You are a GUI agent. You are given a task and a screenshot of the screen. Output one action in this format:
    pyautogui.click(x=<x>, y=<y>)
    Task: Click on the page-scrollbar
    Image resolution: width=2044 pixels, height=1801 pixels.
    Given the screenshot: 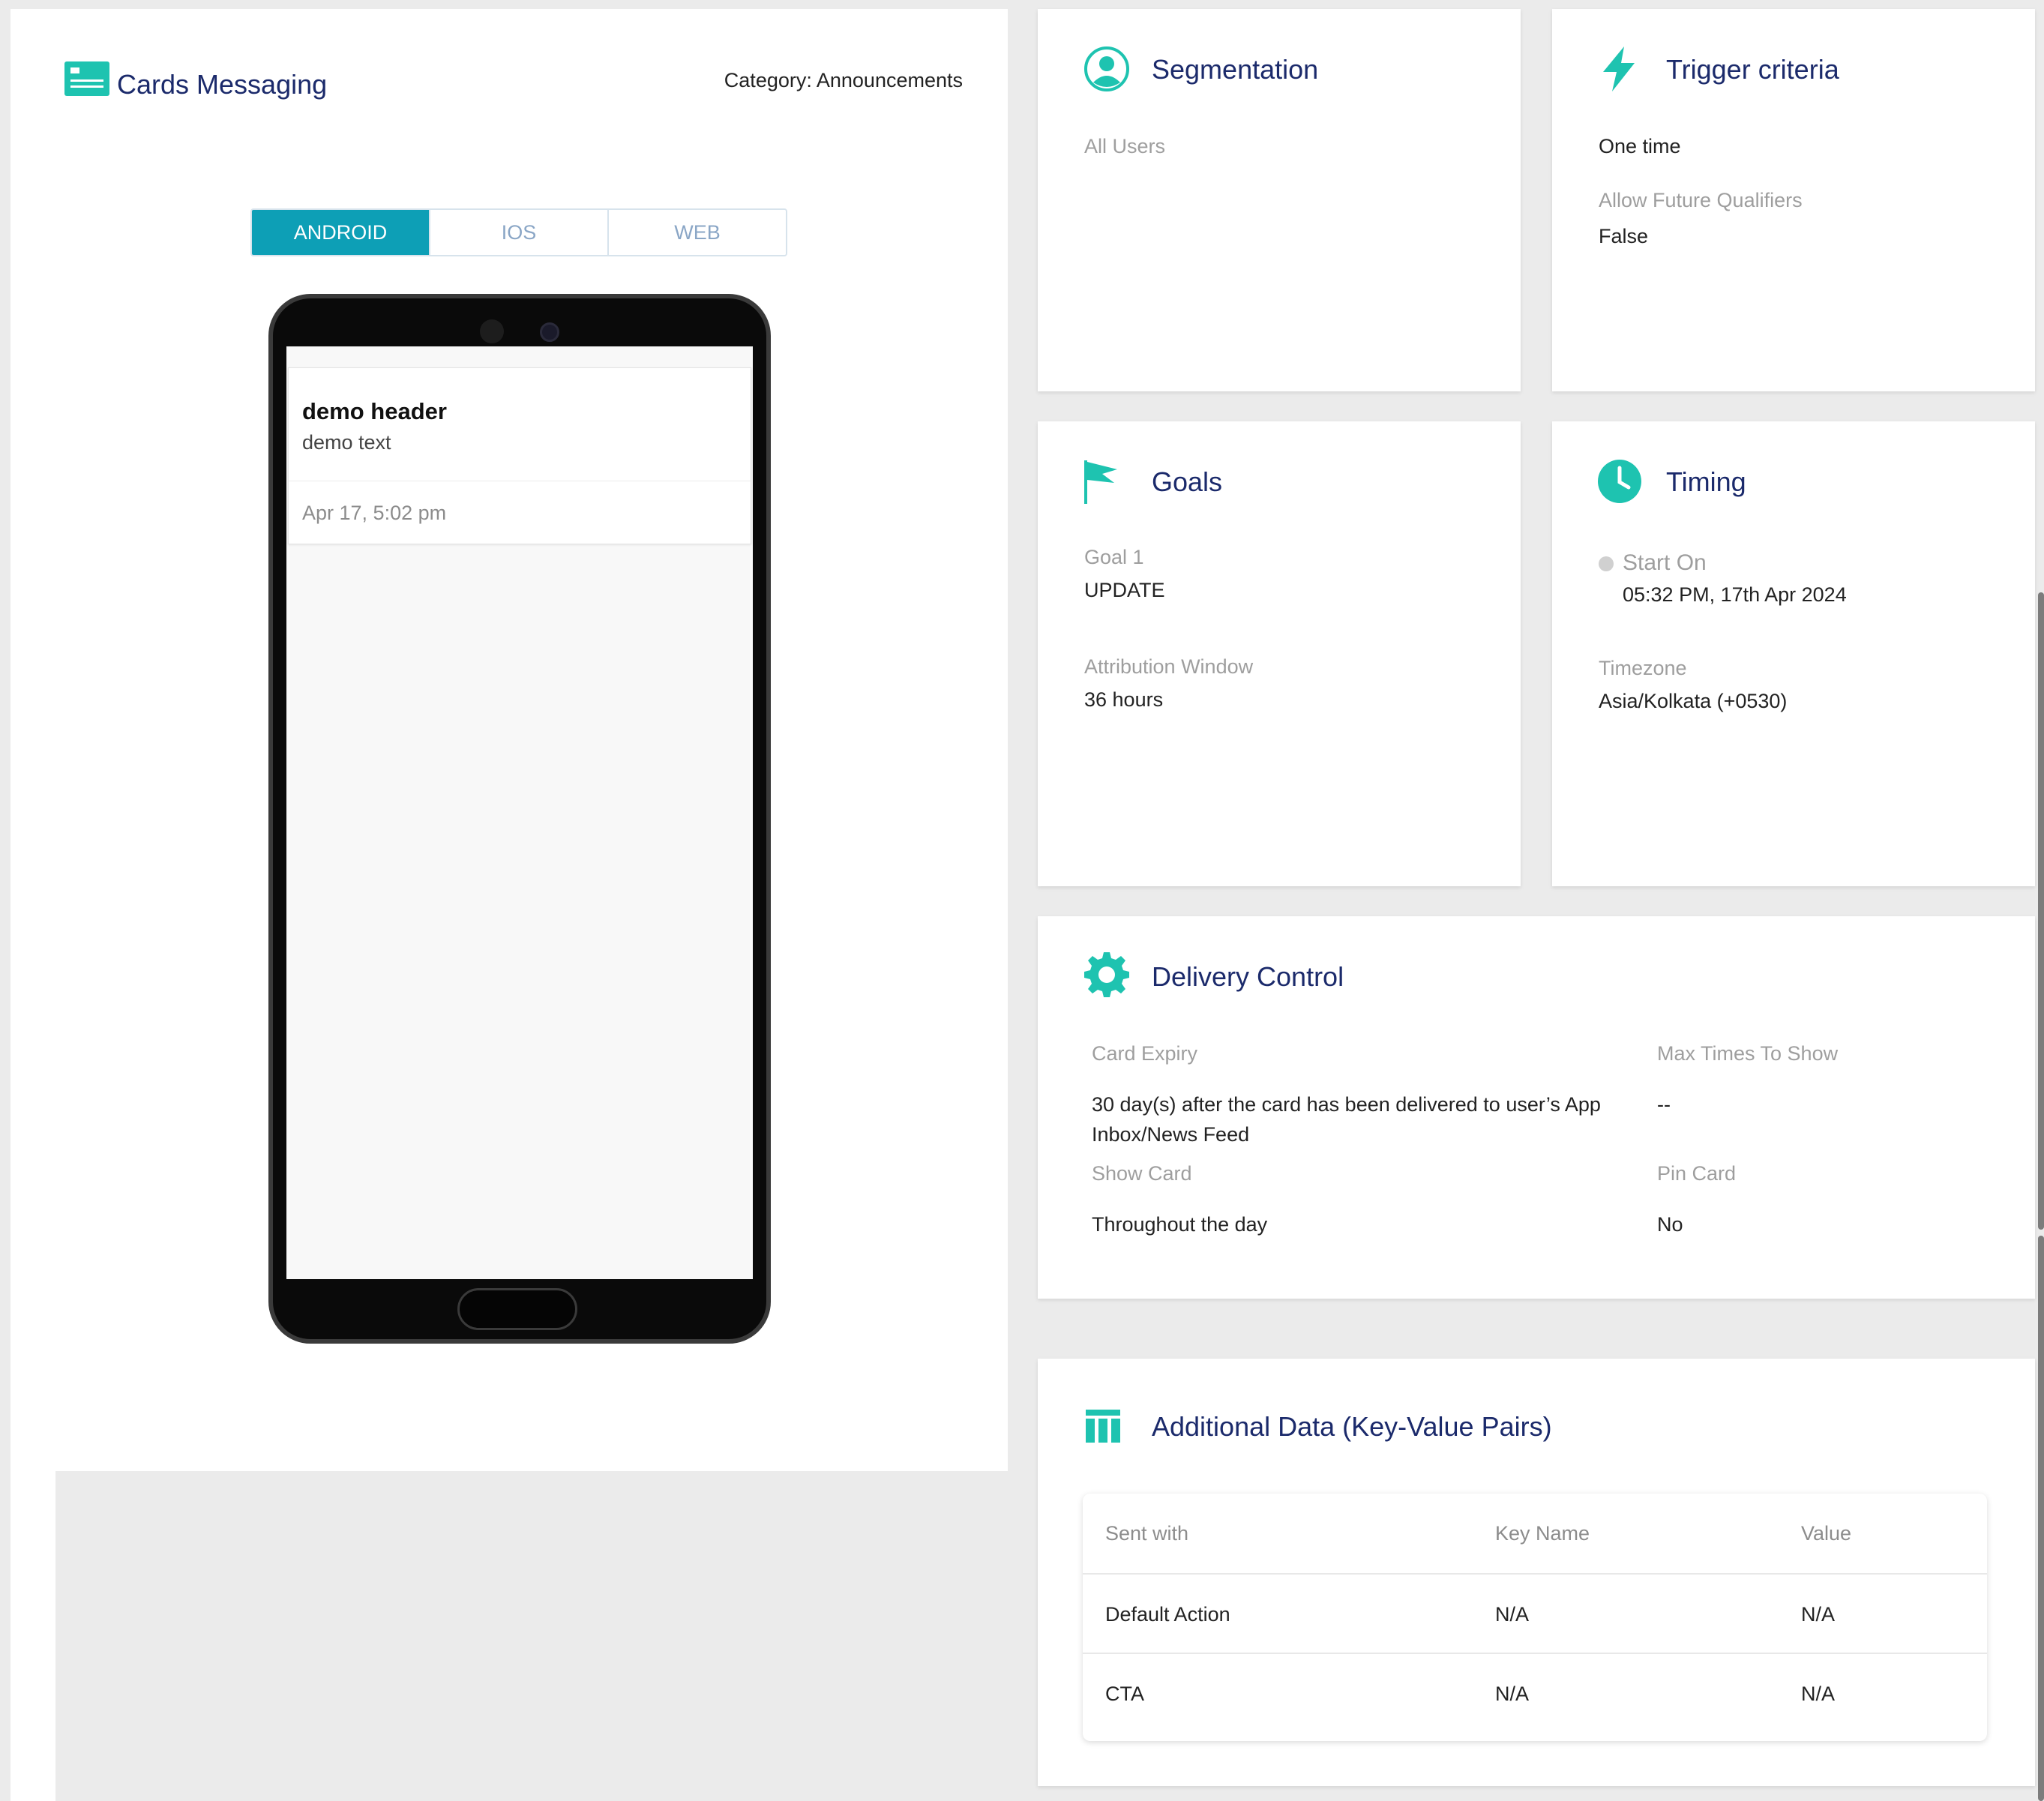 What is the action you would take?
    pyautogui.click(x=2041, y=911)
    